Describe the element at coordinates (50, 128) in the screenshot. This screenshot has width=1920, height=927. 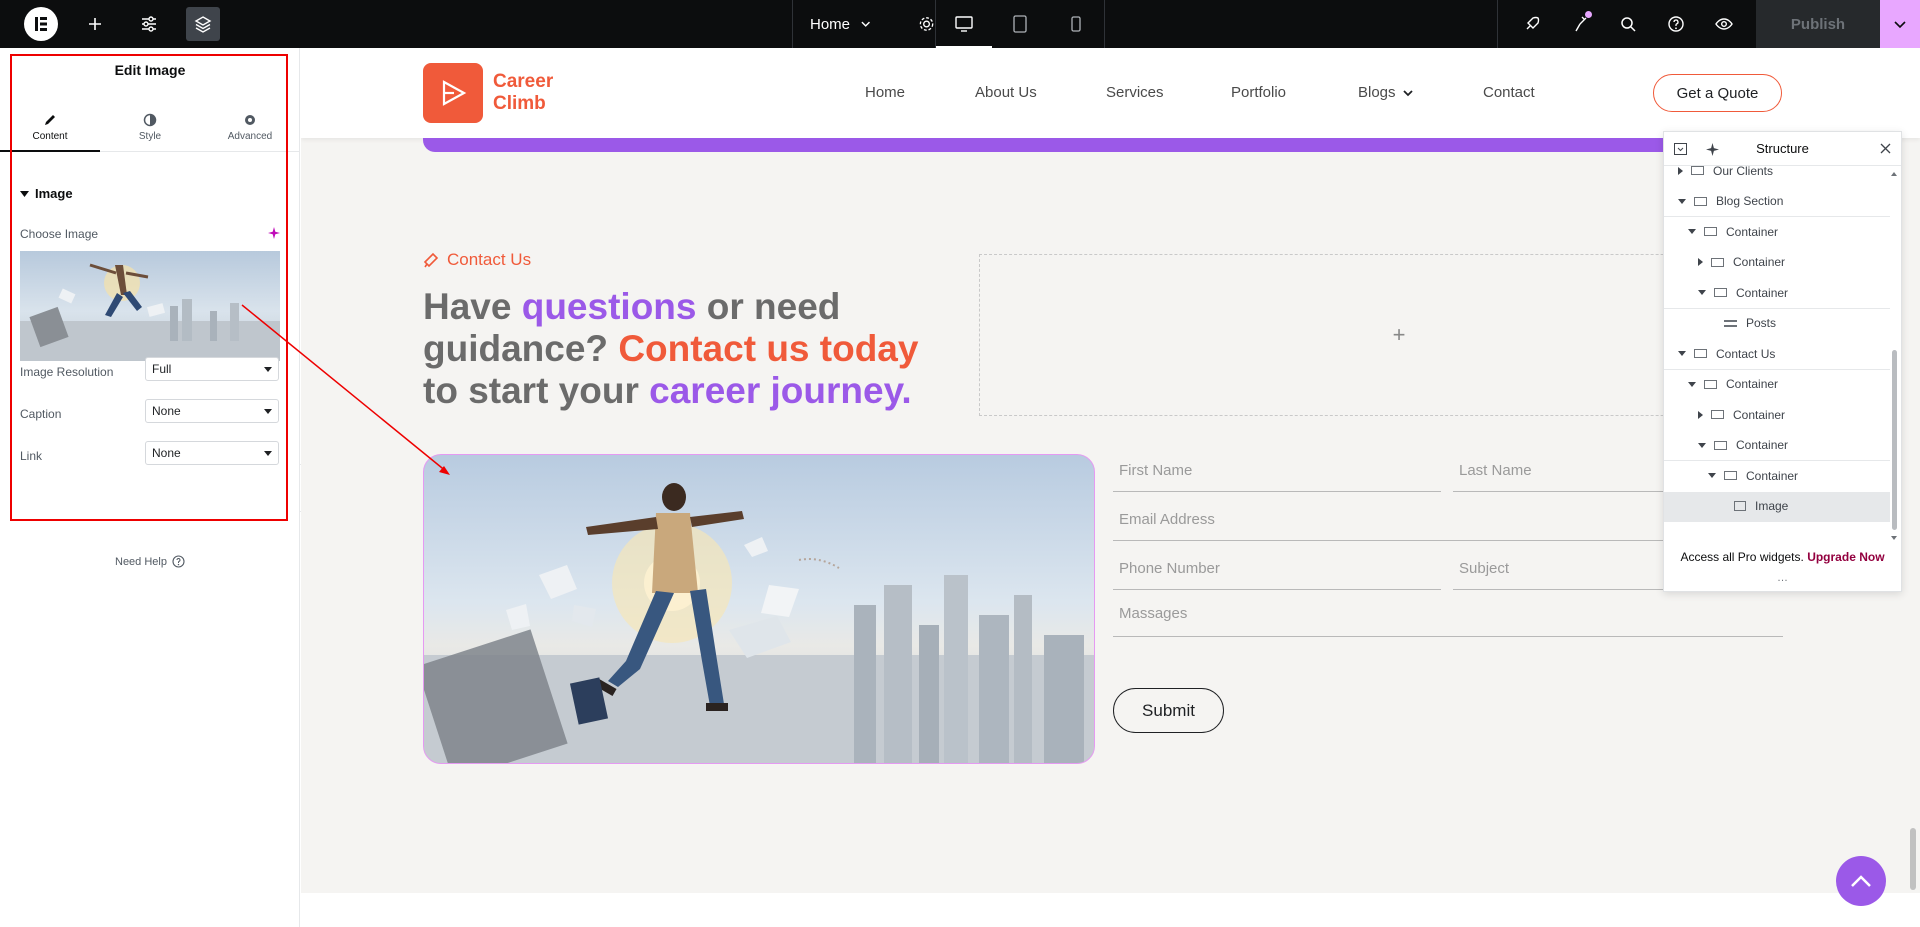
I see `tab-content: Content` at that location.